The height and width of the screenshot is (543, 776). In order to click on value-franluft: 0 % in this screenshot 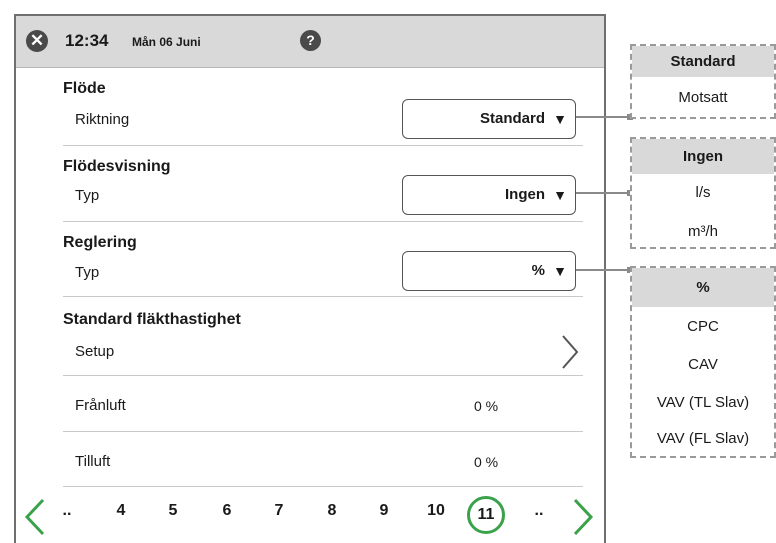, I will do `click(486, 406)`.